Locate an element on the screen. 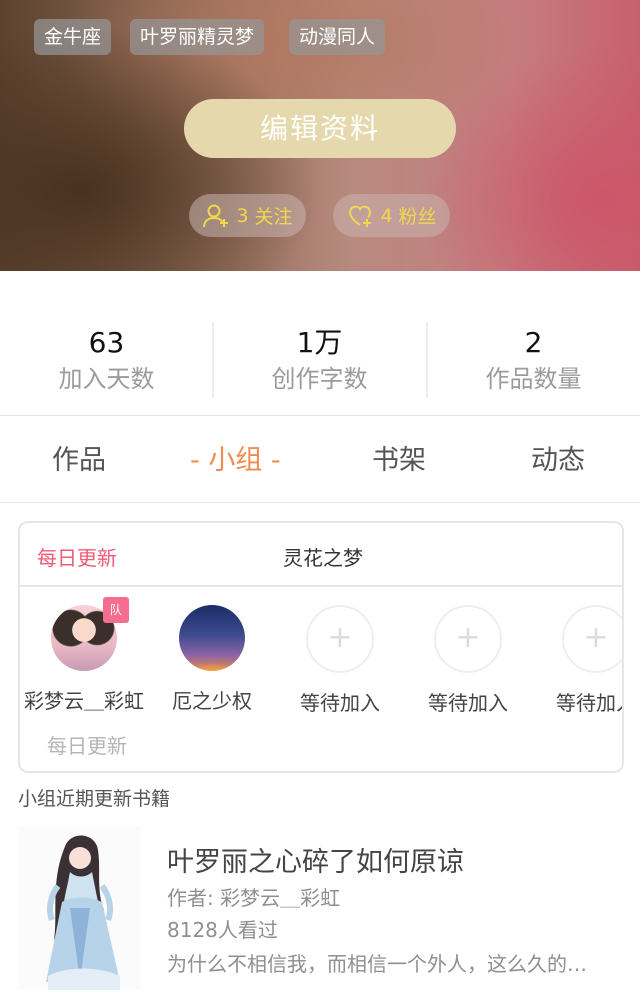 The height and width of the screenshot is (993, 640). fans-count: 4 is located at coordinates (386, 215).